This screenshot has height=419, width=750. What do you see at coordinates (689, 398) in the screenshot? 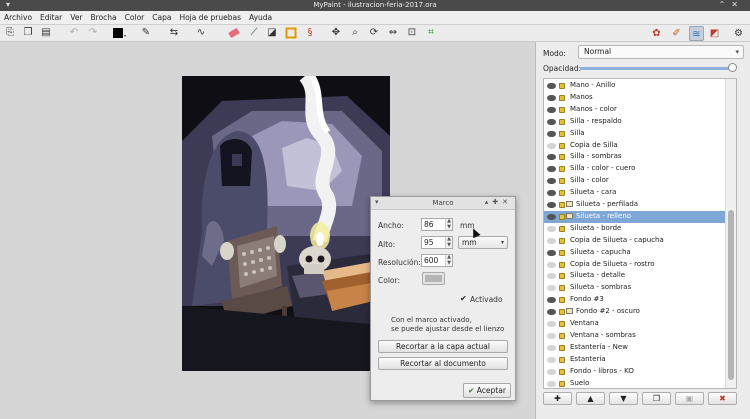
I see `merge-layer-icon: ▣` at bounding box center [689, 398].